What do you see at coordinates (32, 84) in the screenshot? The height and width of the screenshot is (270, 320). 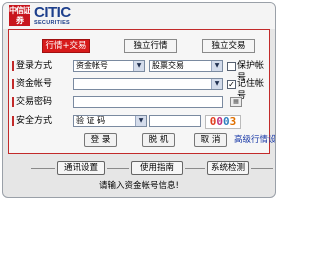 I see `account-label: 资金帐号` at bounding box center [32, 84].